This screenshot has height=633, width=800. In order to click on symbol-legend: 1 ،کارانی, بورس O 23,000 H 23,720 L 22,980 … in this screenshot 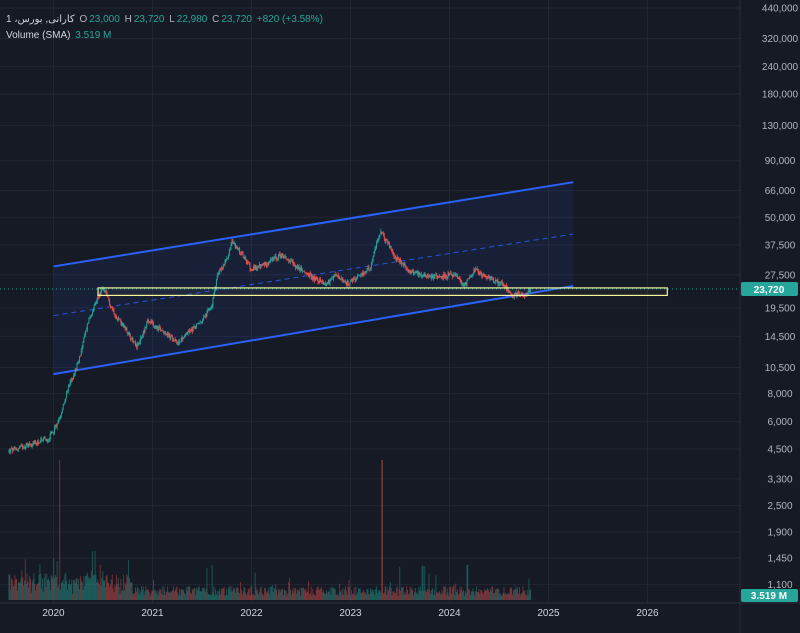, I will do `click(165, 19)`.